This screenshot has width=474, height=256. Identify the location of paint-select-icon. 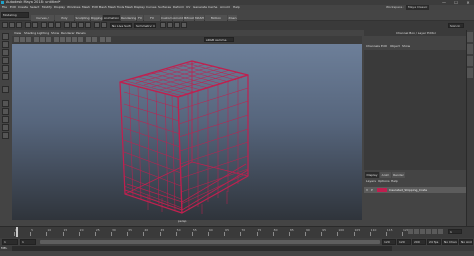
(5, 52).